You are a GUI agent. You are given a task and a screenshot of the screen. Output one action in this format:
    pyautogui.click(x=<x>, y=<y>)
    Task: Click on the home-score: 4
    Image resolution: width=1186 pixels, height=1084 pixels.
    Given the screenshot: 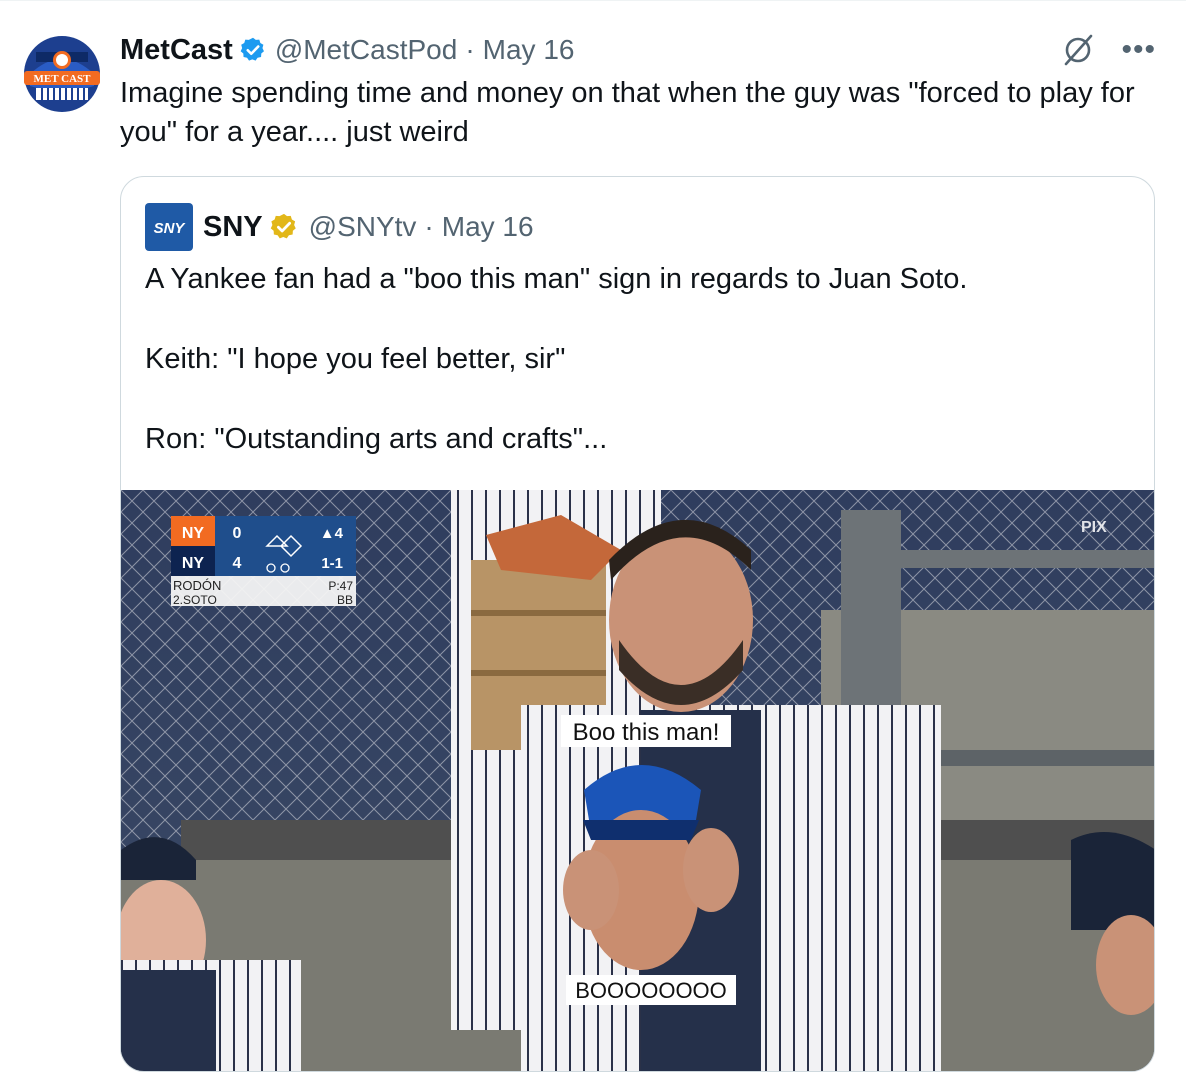 What is the action you would take?
    pyautogui.click(x=237, y=563)
    